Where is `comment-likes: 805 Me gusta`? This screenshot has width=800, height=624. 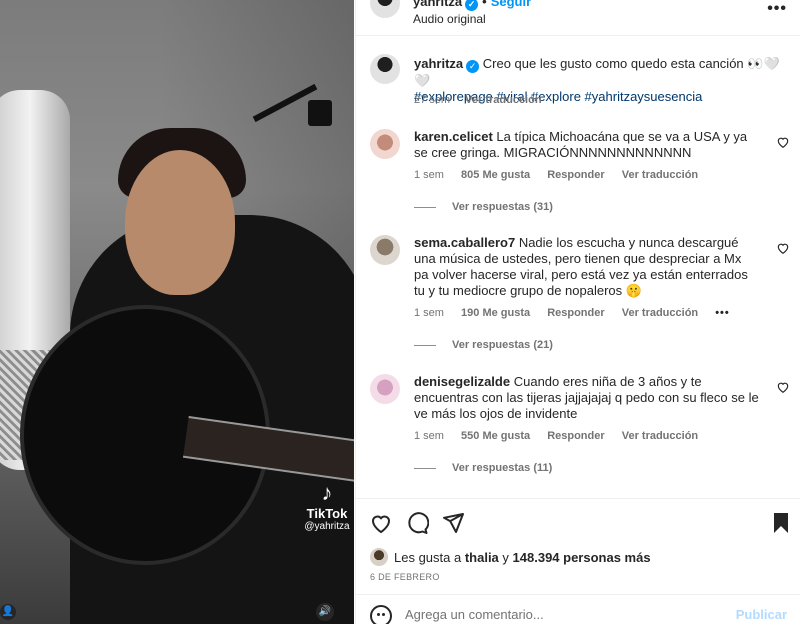
comment-likes: 805 Me gusta is located at coordinates (495, 175).